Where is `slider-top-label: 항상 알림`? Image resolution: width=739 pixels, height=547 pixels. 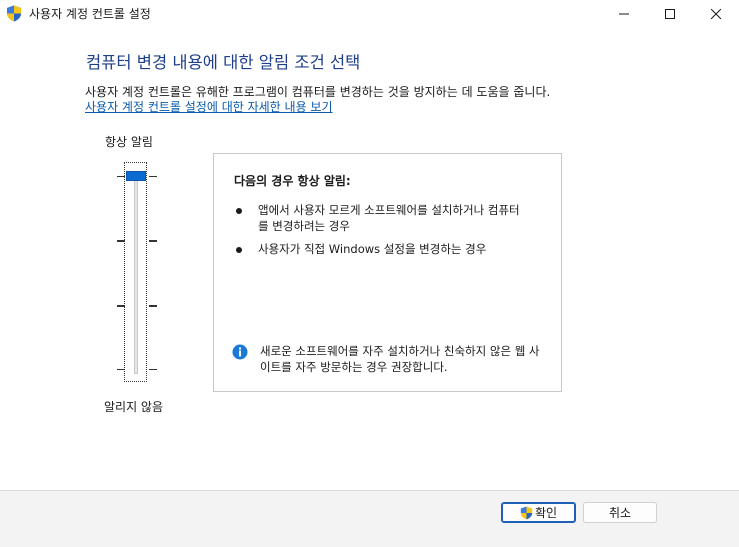
slider-top-label: 항상 알림 is located at coordinates (129, 142).